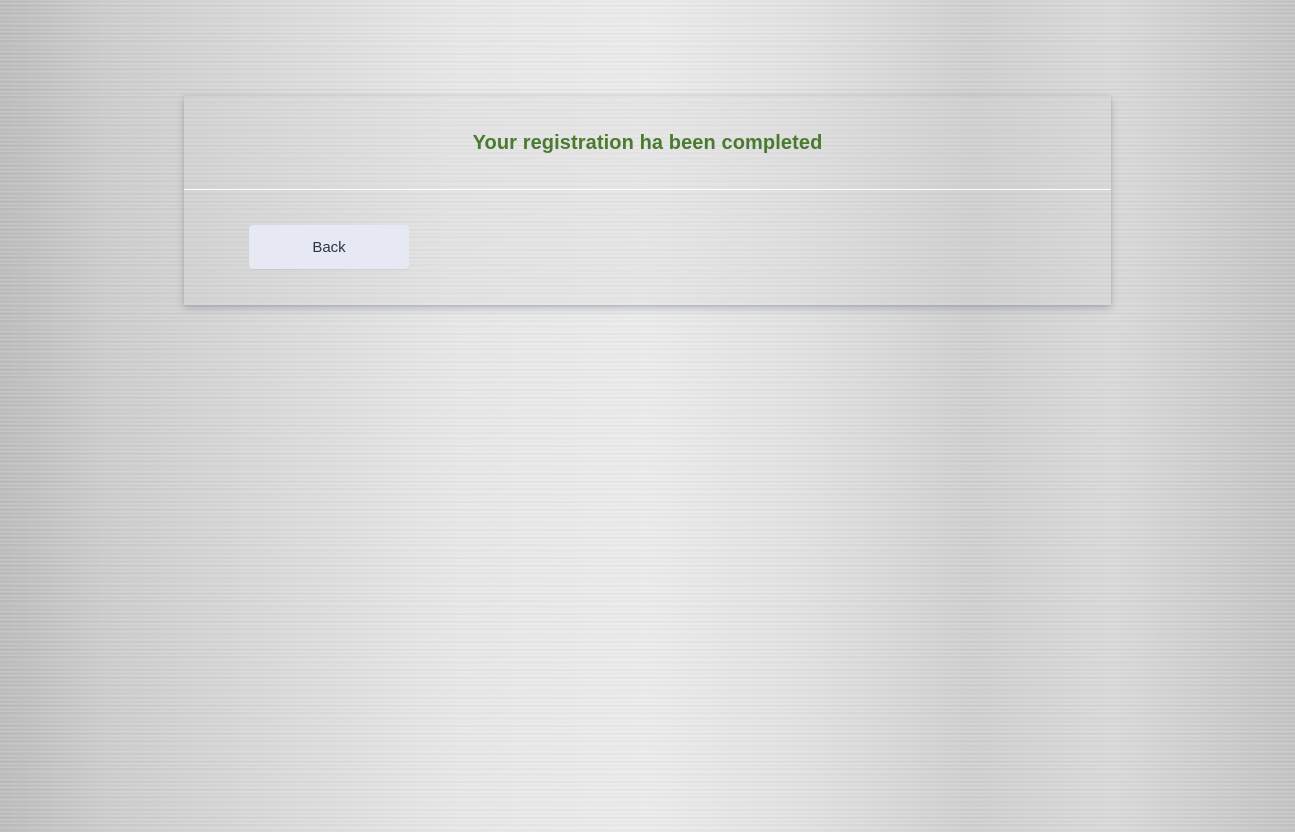 The image size is (1295, 832). What do you see at coordinates (329, 247) in the screenshot?
I see `back-button: Back` at bounding box center [329, 247].